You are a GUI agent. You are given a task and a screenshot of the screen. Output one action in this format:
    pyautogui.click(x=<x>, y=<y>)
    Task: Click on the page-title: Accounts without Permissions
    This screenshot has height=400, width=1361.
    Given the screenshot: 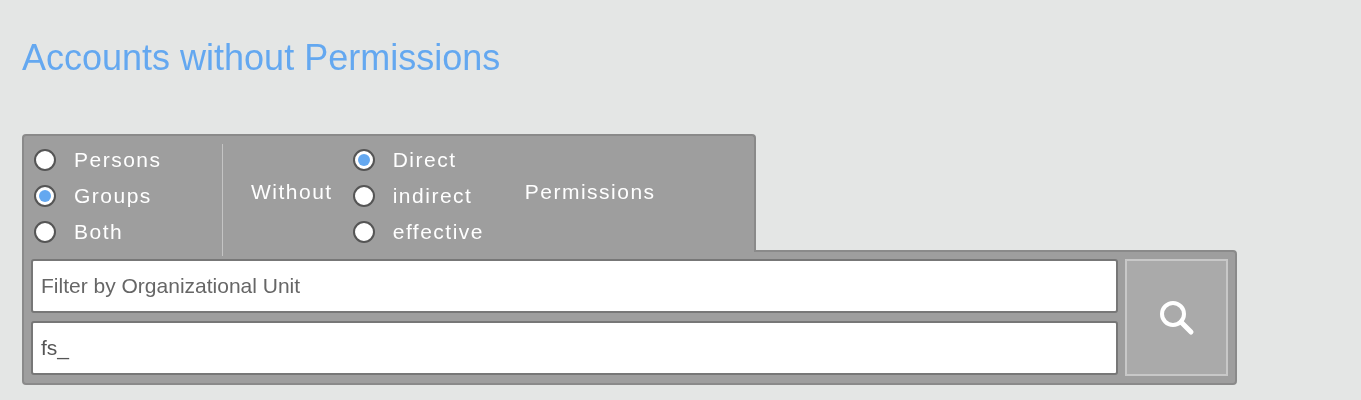 What is the action you would take?
    pyautogui.click(x=261, y=58)
    